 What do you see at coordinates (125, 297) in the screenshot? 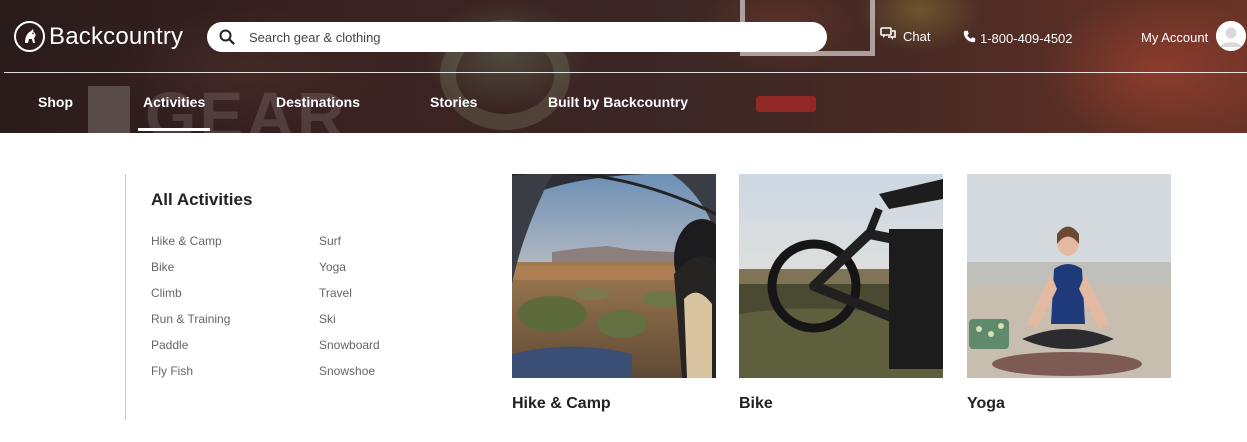
I see `menu-divider` at bounding box center [125, 297].